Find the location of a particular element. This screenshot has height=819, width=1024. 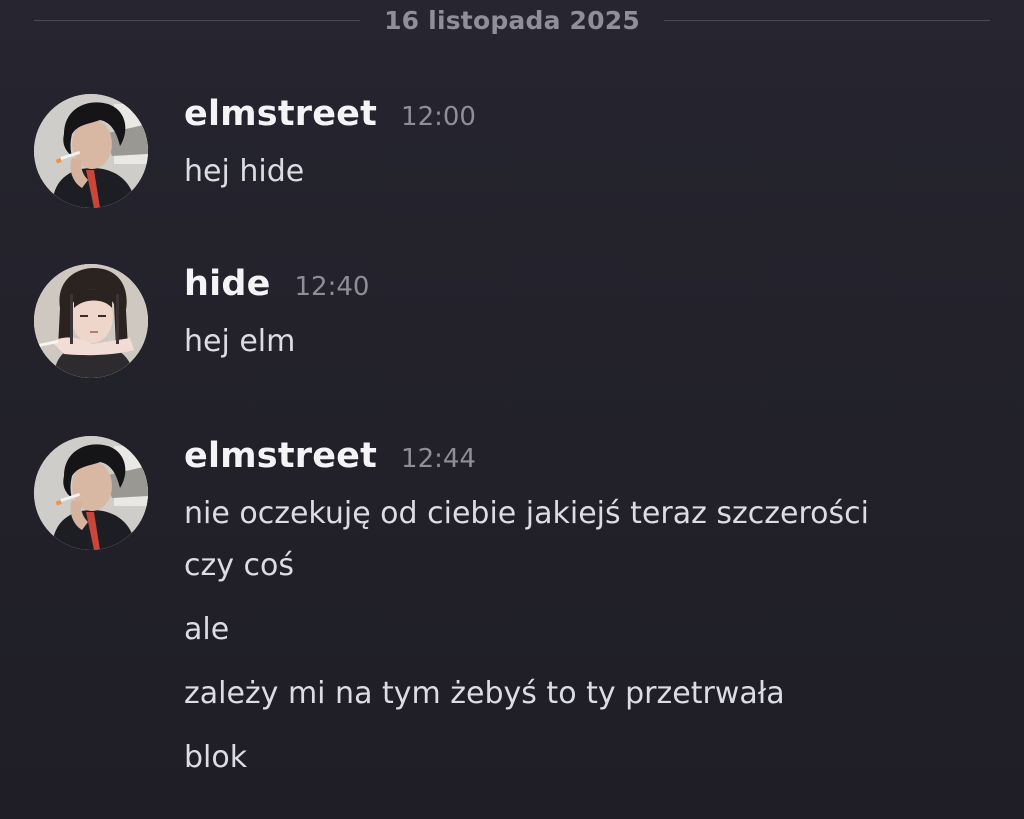

divider-line-left is located at coordinates (197, 20).